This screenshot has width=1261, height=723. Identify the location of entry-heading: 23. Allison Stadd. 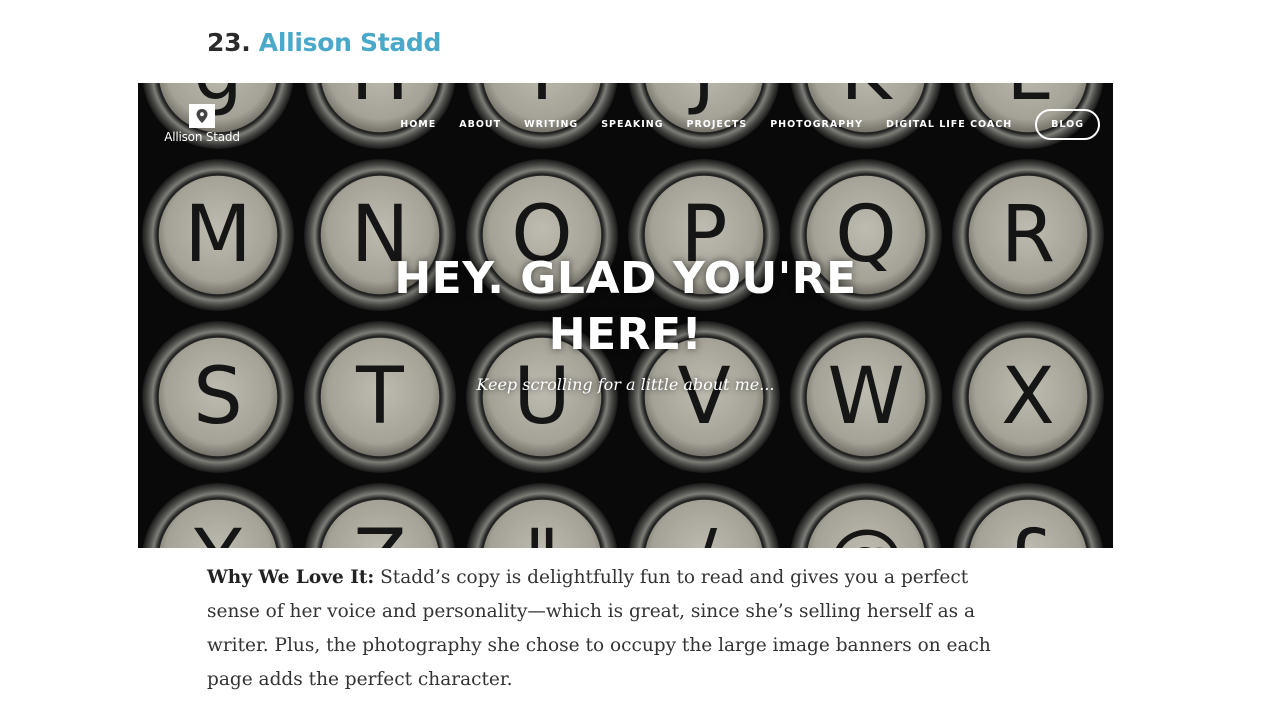
(324, 43).